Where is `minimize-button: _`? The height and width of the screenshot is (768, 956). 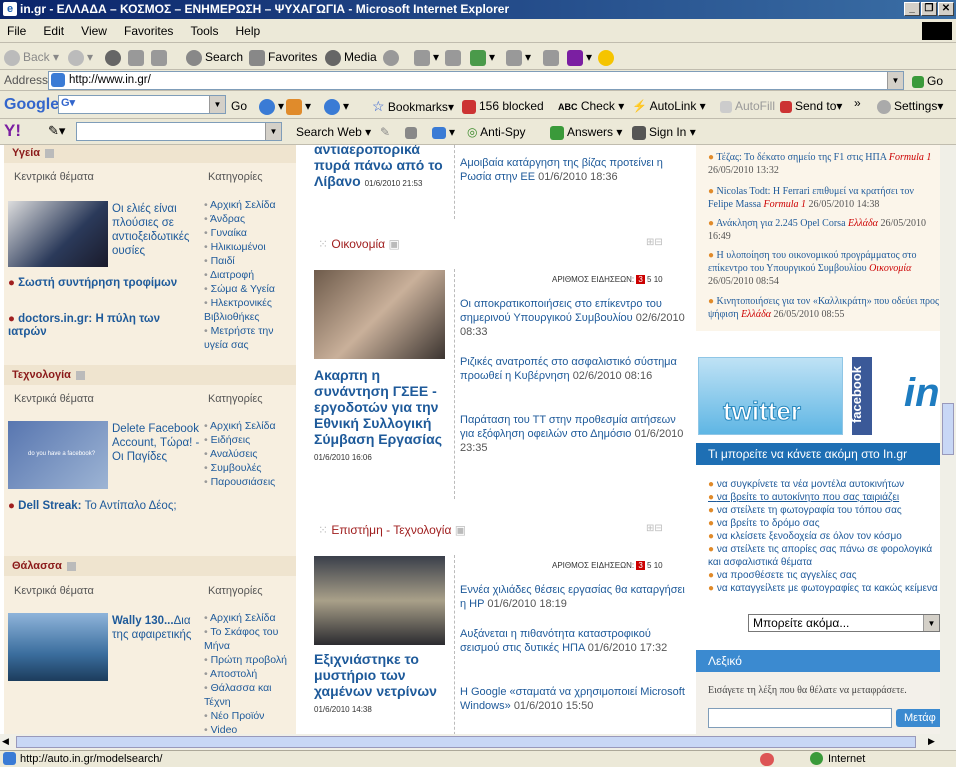
minimize-button: _ is located at coordinates (912, 9).